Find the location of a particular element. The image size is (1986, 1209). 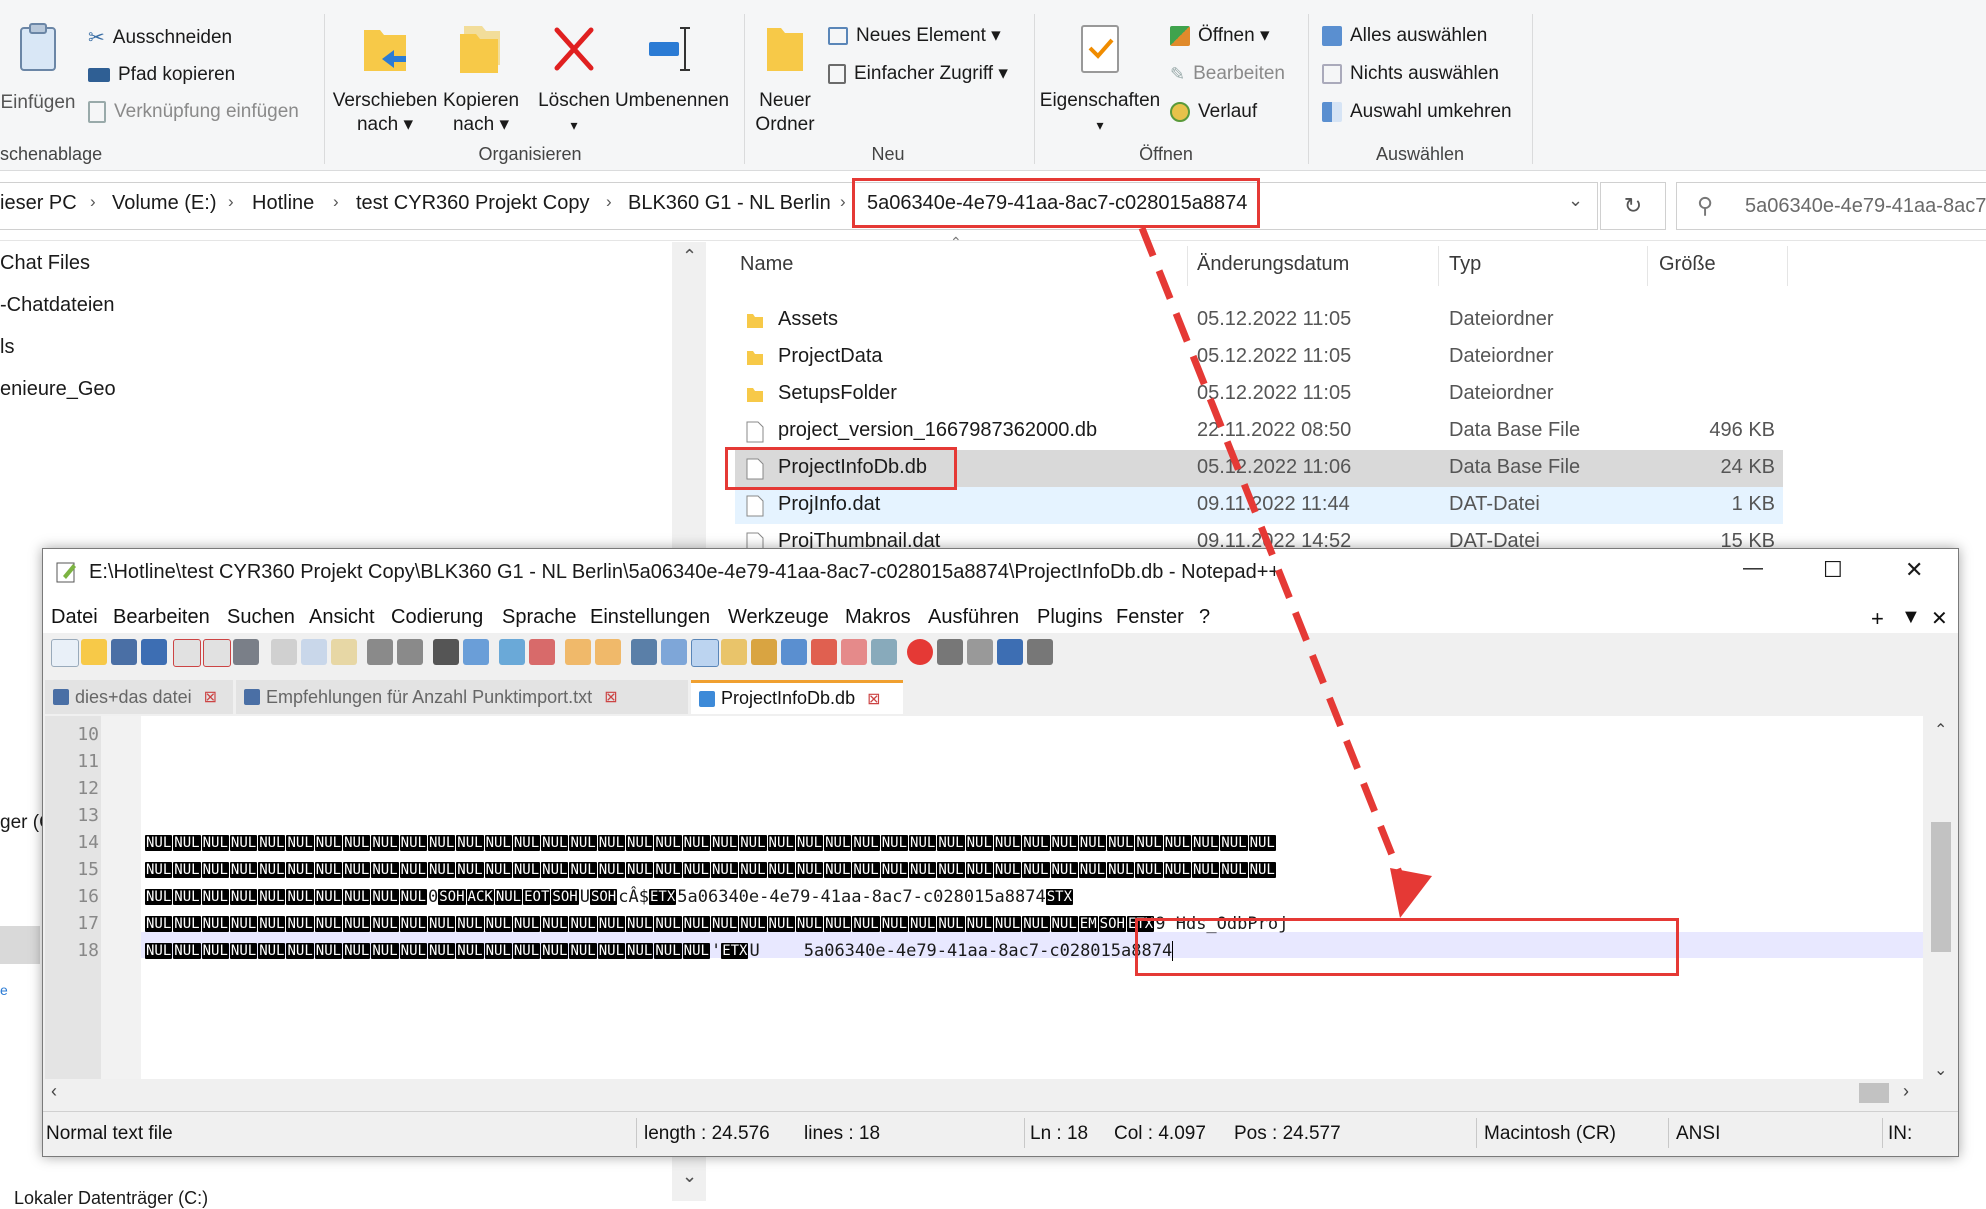

close-all-icon is located at coordinates (217, 653).